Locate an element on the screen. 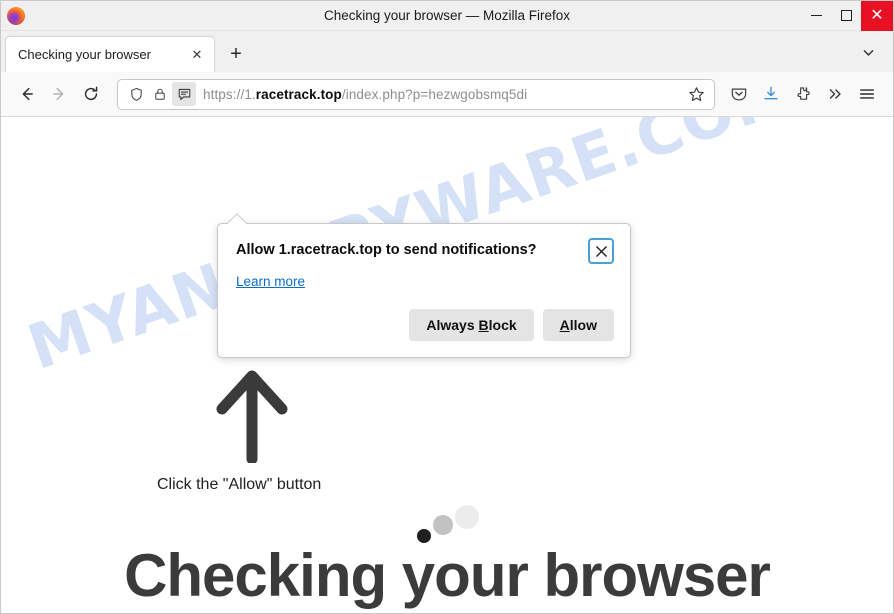 The height and width of the screenshot is (614, 894). always-block-button: Always Block is located at coordinates (471, 325).